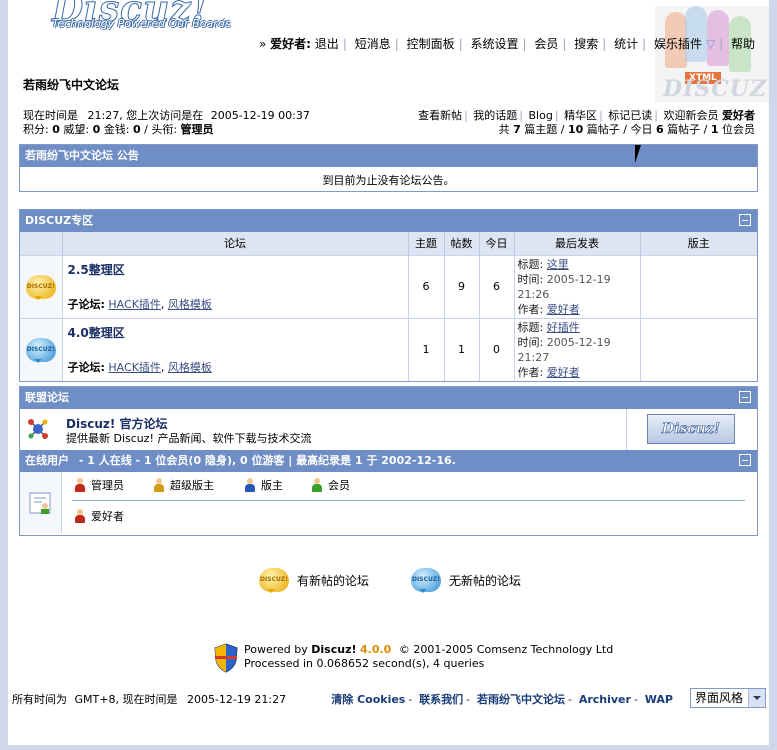 This screenshot has height=750, width=777. I want to click on last-visit-label: , 您上次访问是在, so click(161, 115).